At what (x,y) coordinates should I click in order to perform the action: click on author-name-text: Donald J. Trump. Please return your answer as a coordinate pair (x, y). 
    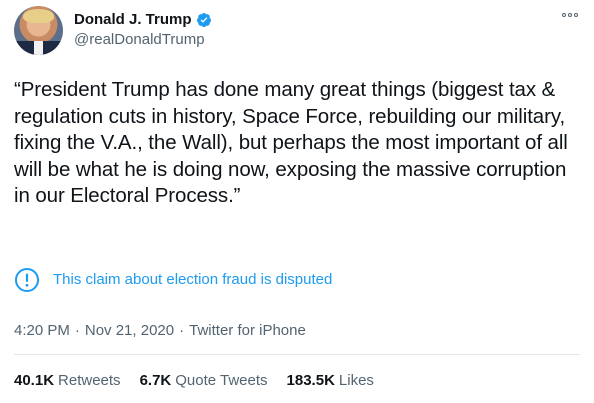
    Looking at the image, I should click on (133, 19).